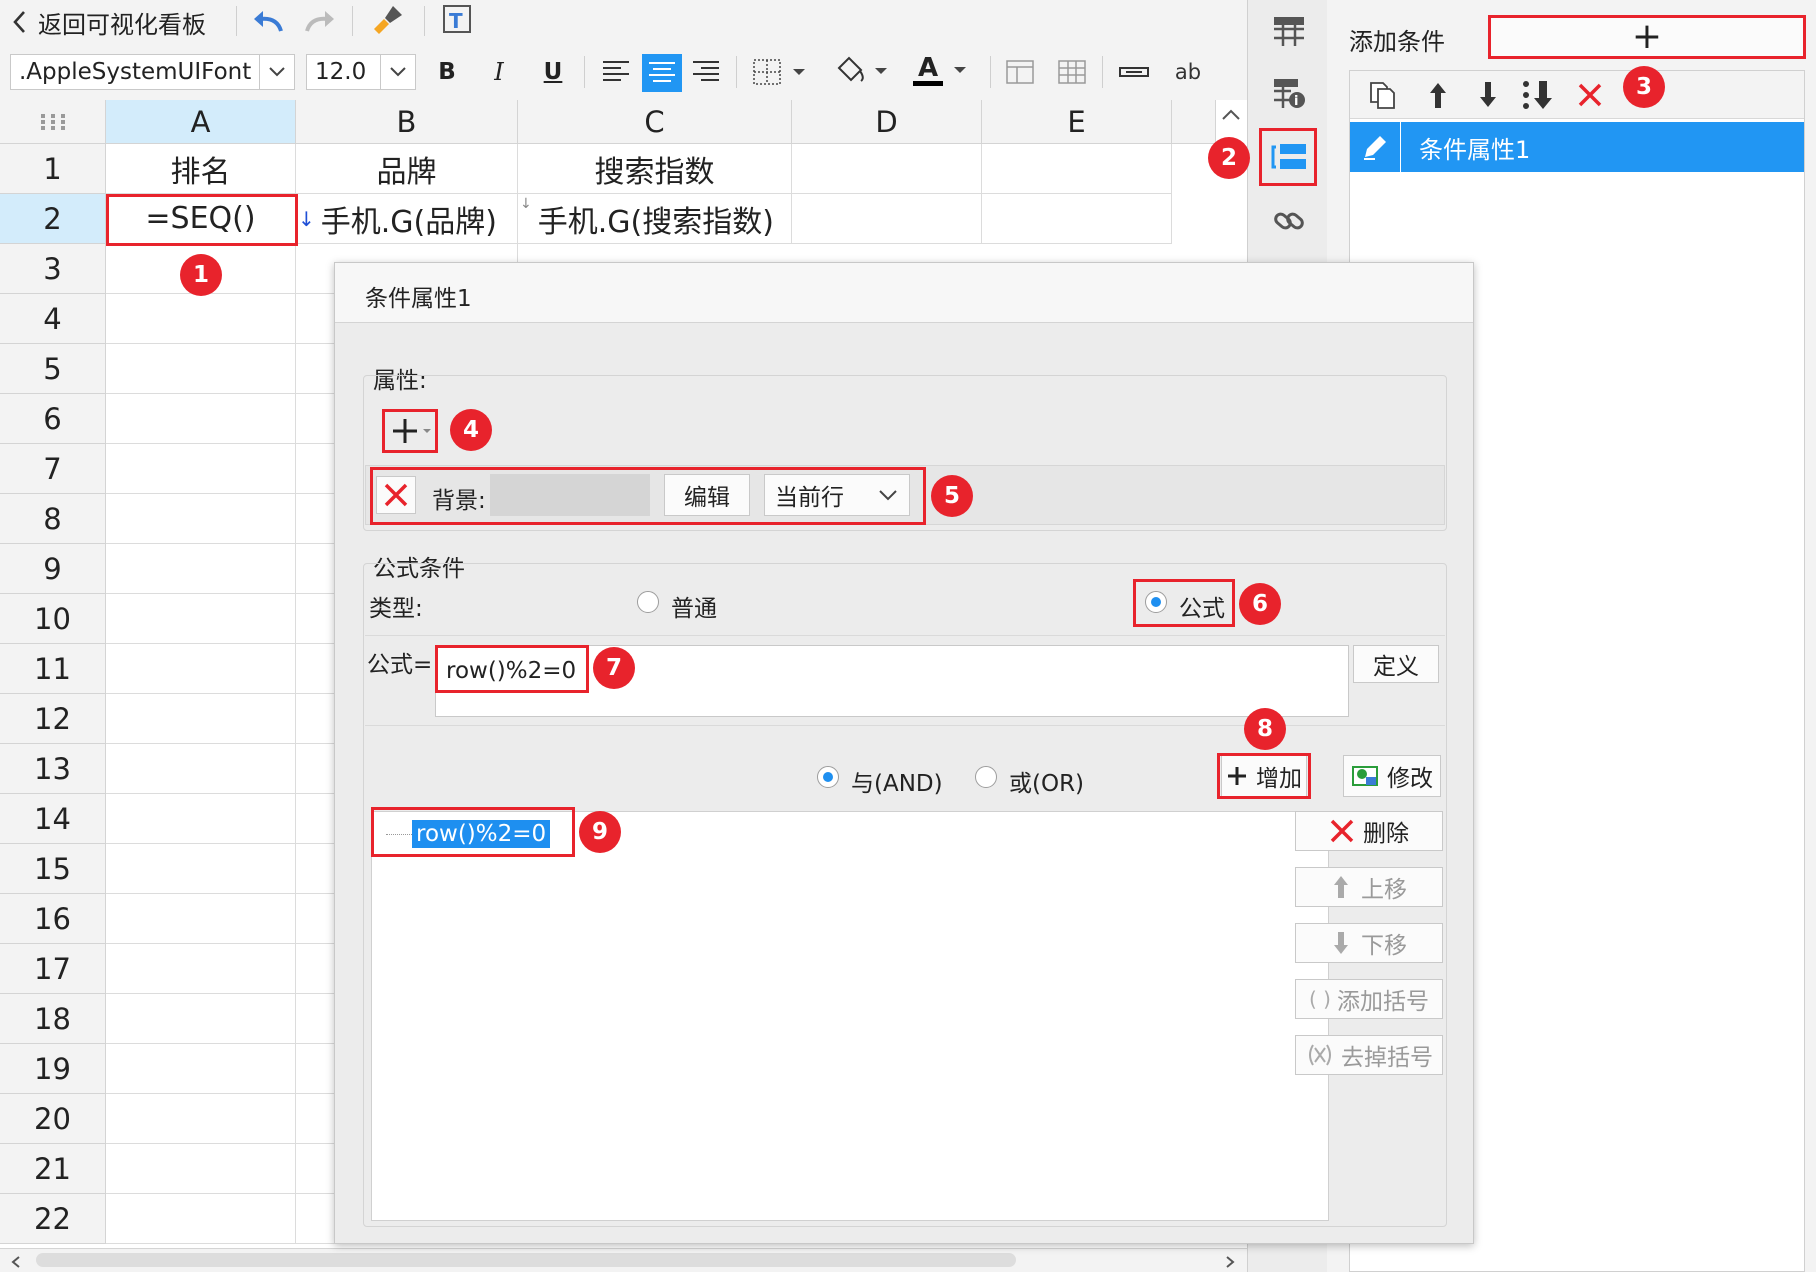 The height and width of the screenshot is (1272, 1816). Describe the element at coordinates (1231, 115) in the screenshot. I see `scroll-up-button` at that location.